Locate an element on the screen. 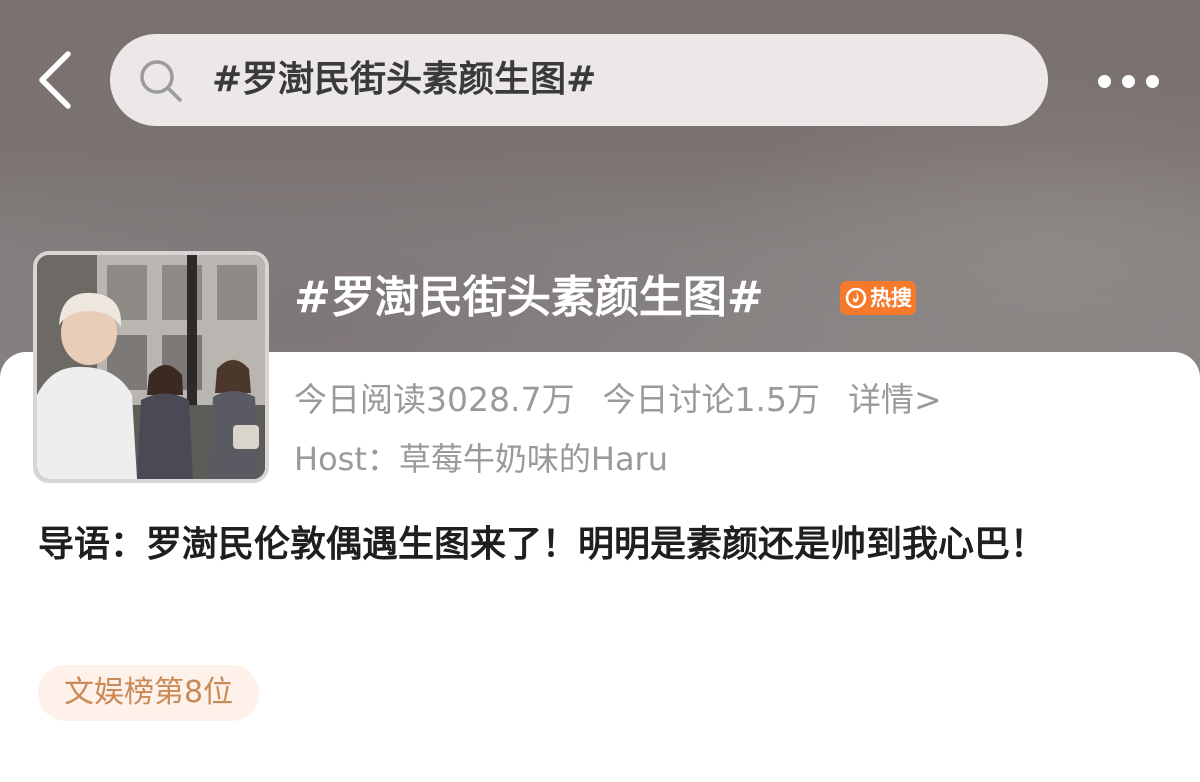 The height and width of the screenshot is (782, 1200). fire-icon is located at coordinates (856, 298).